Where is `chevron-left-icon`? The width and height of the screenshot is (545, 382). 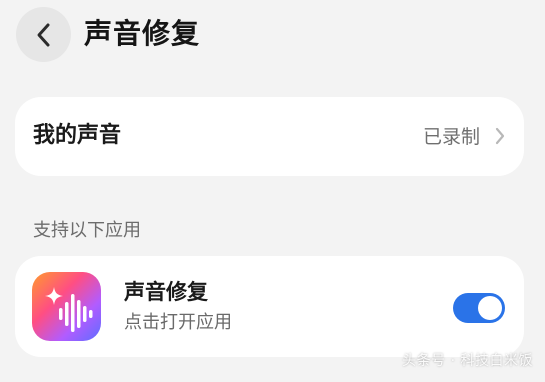
chevron-left-icon is located at coordinates (43, 34).